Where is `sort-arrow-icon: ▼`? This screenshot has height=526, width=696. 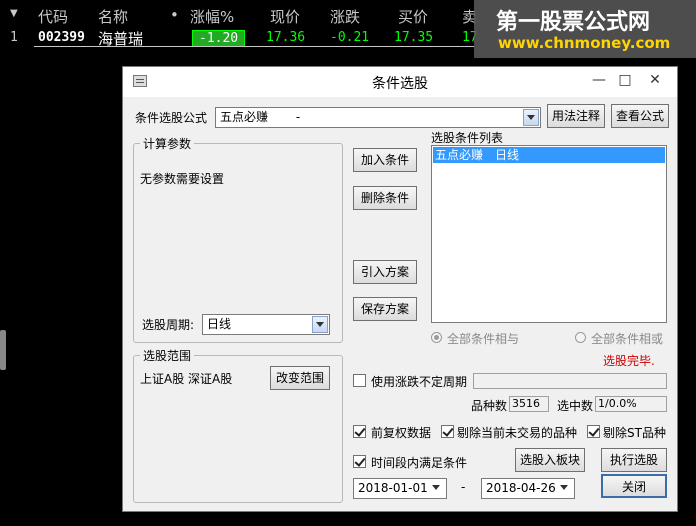 sort-arrow-icon: ▼ is located at coordinates (14, 13).